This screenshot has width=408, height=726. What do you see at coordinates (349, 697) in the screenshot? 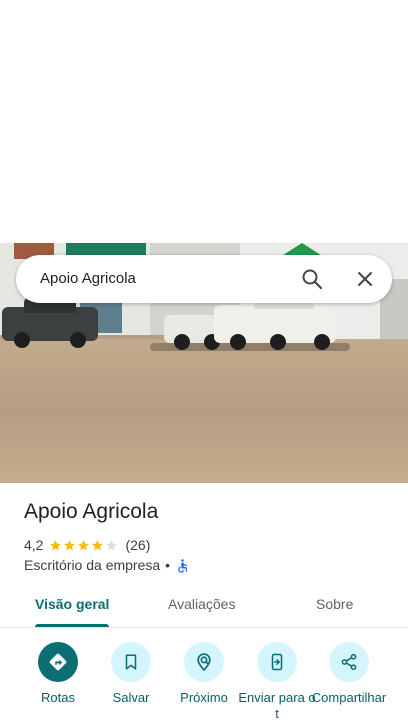
I see `share-label: Compartilhar` at bounding box center [349, 697].